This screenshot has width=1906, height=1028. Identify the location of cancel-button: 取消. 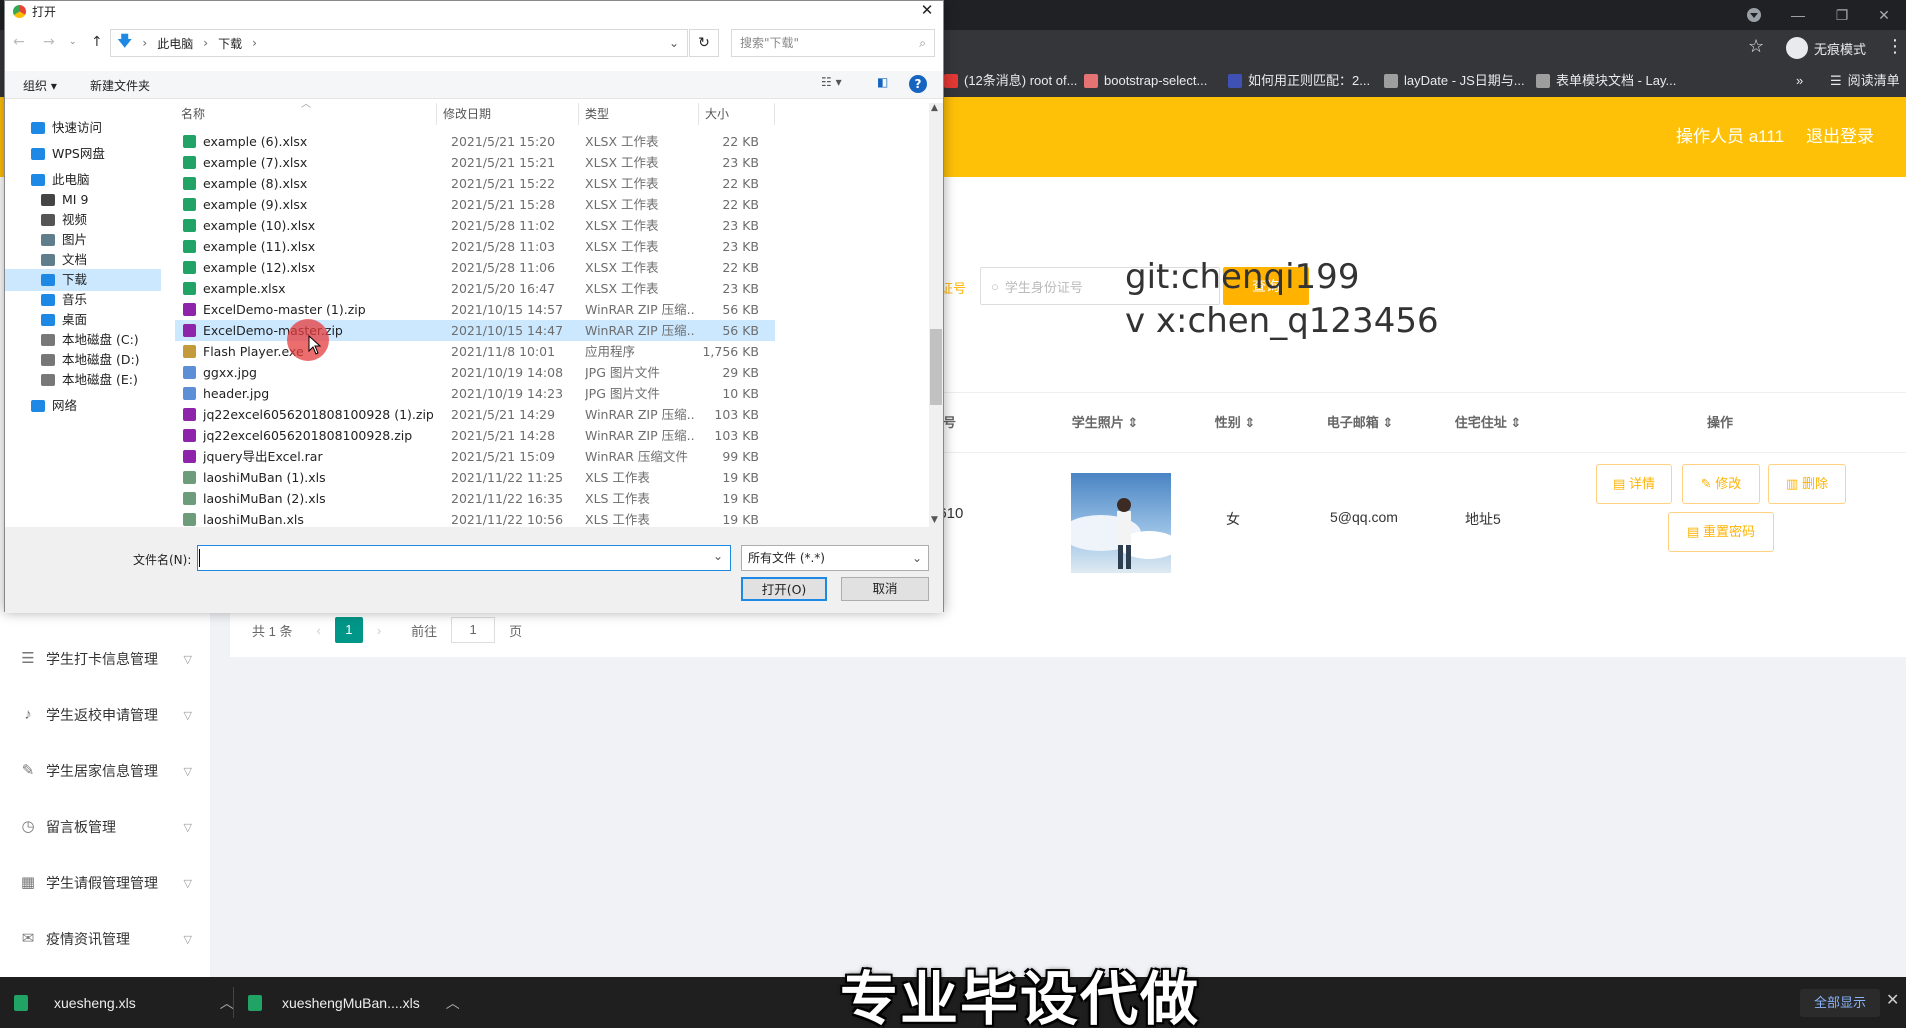
(885, 589).